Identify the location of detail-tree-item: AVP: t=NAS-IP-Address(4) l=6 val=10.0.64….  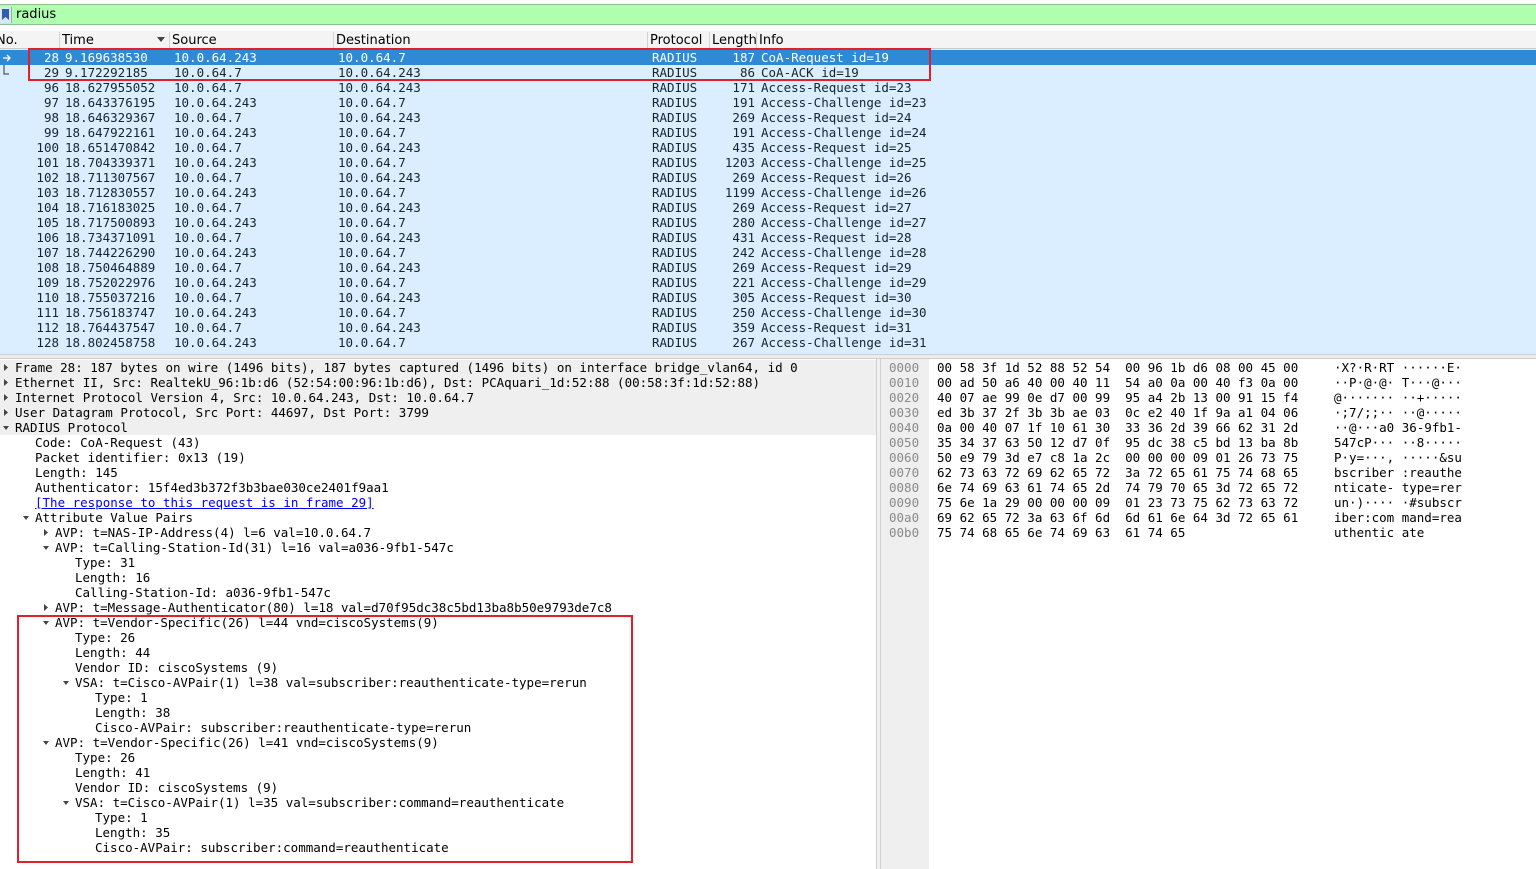
(438, 532).